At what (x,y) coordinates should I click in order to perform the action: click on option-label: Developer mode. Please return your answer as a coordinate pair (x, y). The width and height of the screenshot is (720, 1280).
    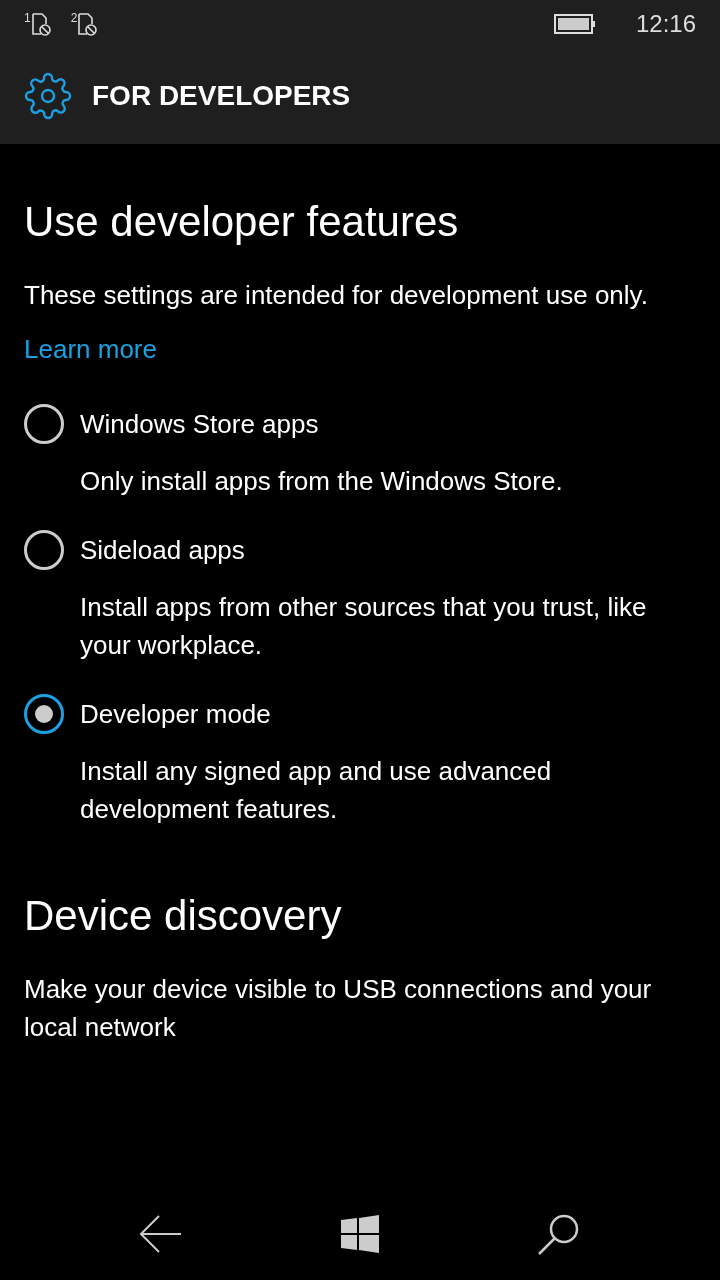
    Looking at the image, I should click on (175, 714).